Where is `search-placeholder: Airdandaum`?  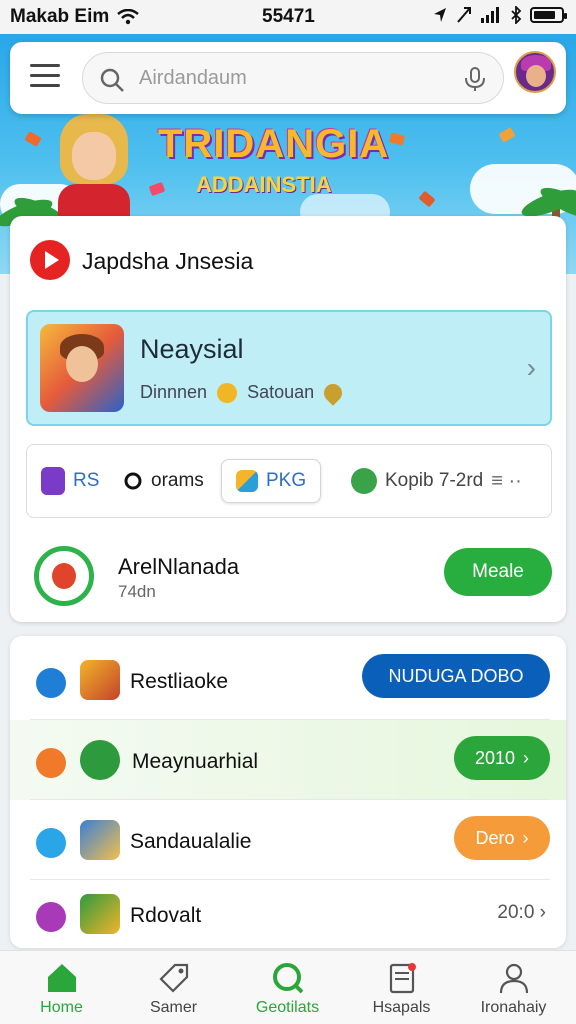 search-placeholder: Airdandaum is located at coordinates (193, 78).